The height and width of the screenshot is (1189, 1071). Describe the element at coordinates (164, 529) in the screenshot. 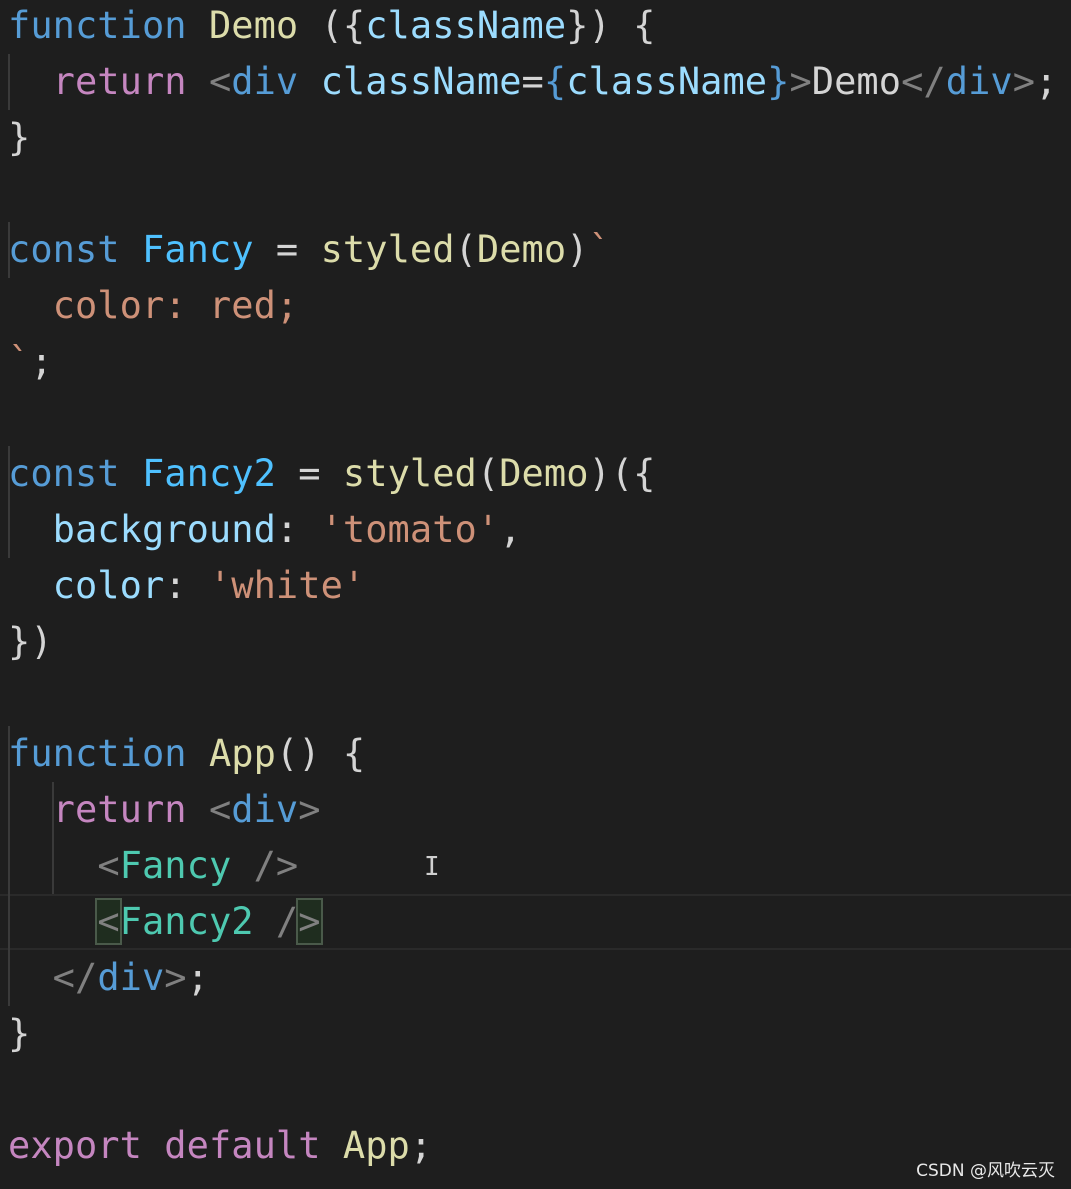

I see `code-token-variable: background` at that location.